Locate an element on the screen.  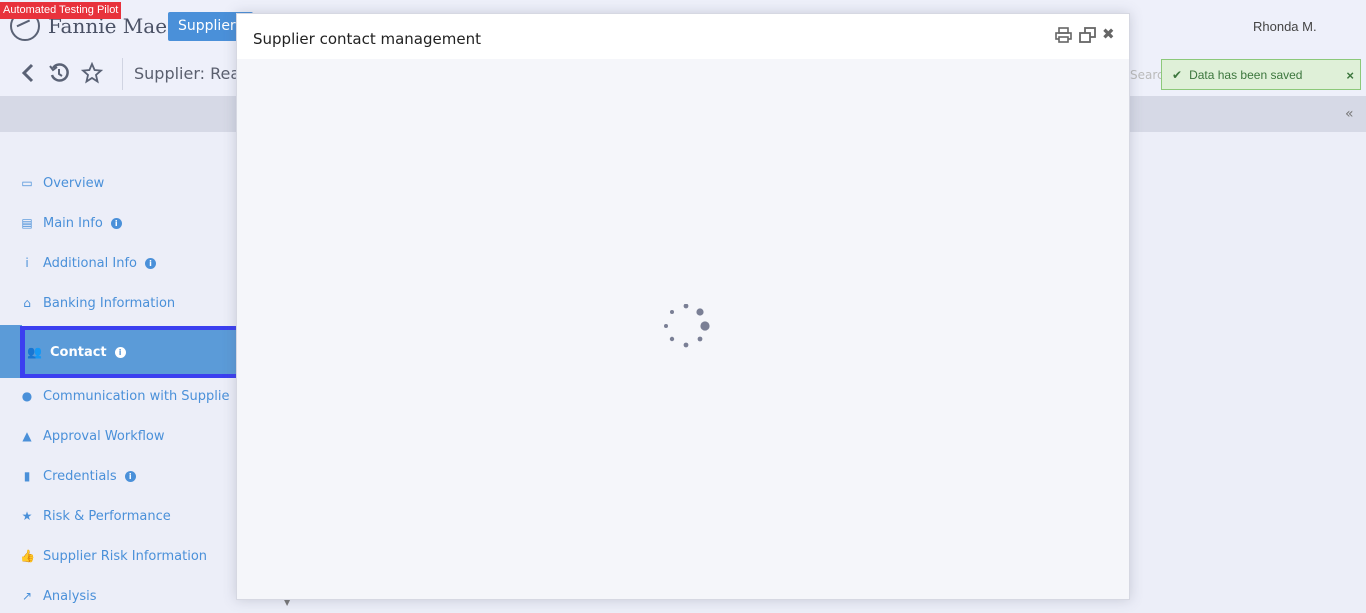
sidebar-item-label: Analysis is located at coordinates (70, 596).